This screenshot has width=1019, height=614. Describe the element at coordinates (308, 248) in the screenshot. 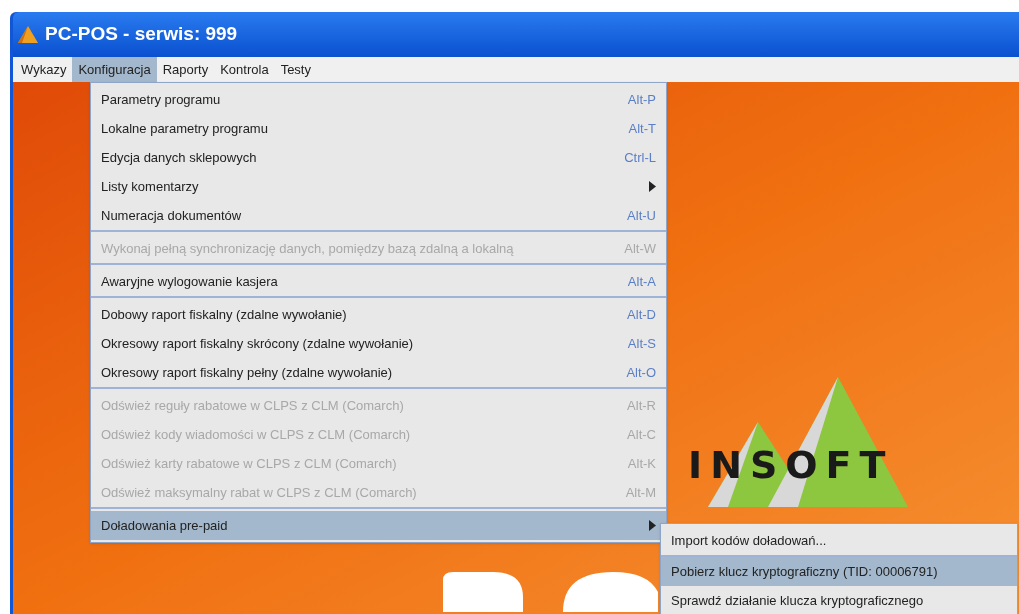

I see `menu-item-label: Wykonaj pełną synchronizację danych, pomiędzy bazą zdalną a lokalną` at that location.